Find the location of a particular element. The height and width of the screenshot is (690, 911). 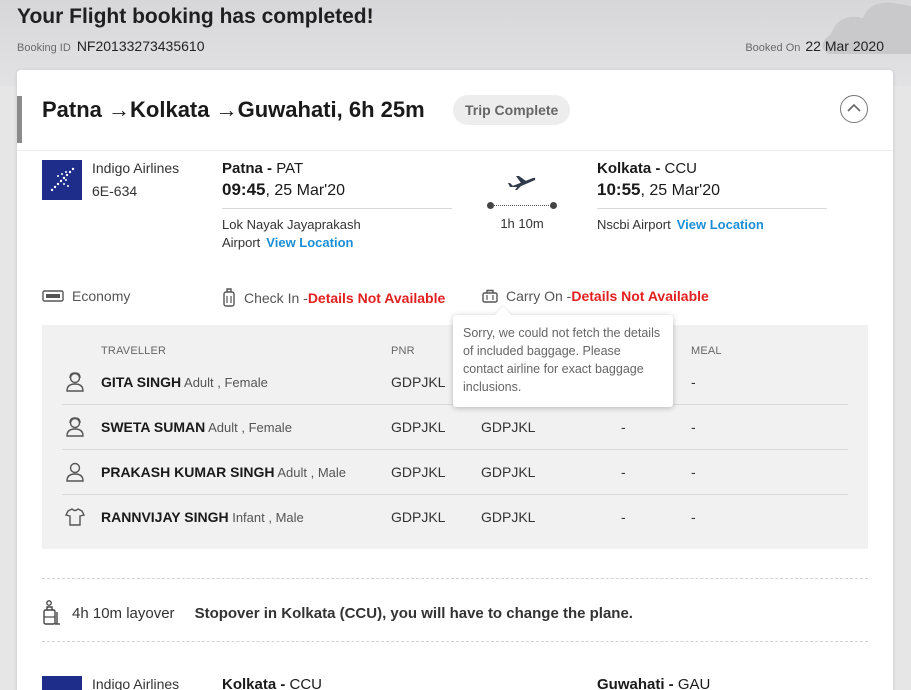

departure-divider is located at coordinates (337, 208).